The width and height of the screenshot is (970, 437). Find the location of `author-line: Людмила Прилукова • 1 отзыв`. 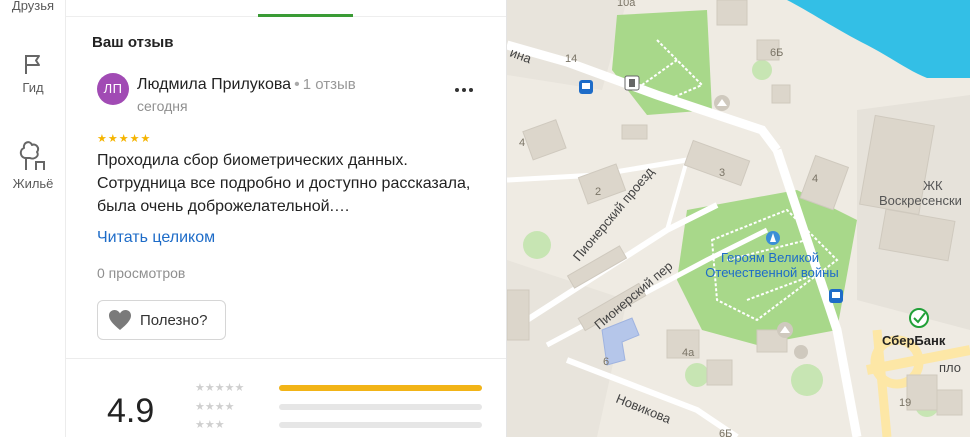

author-line: Людмила Прилукова • 1 отзыв is located at coordinates (246, 84).